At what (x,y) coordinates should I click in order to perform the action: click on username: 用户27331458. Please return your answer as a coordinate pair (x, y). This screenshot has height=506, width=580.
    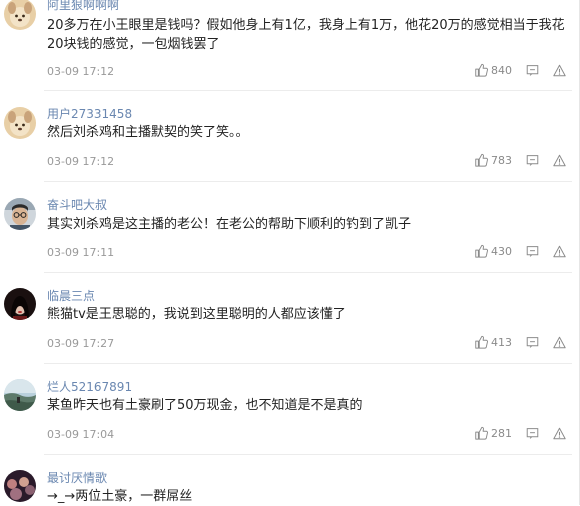
    Looking at the image, I should click on (89, 113).